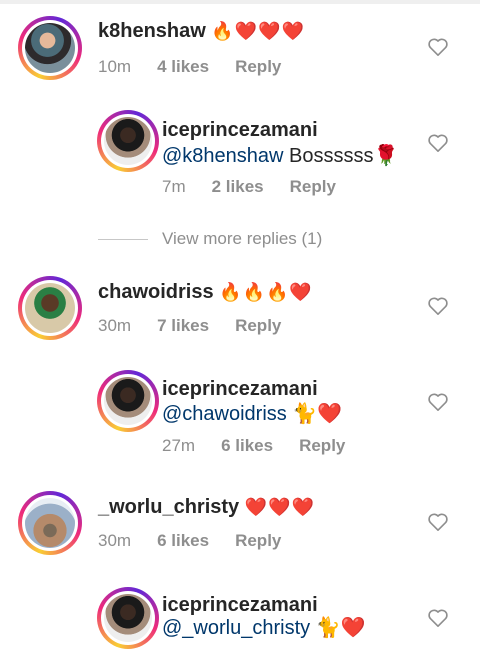  Describe the element at coordinates (279, 507) in the screenshot. I see `comment-text: ❤️❤️❤️` at that location.